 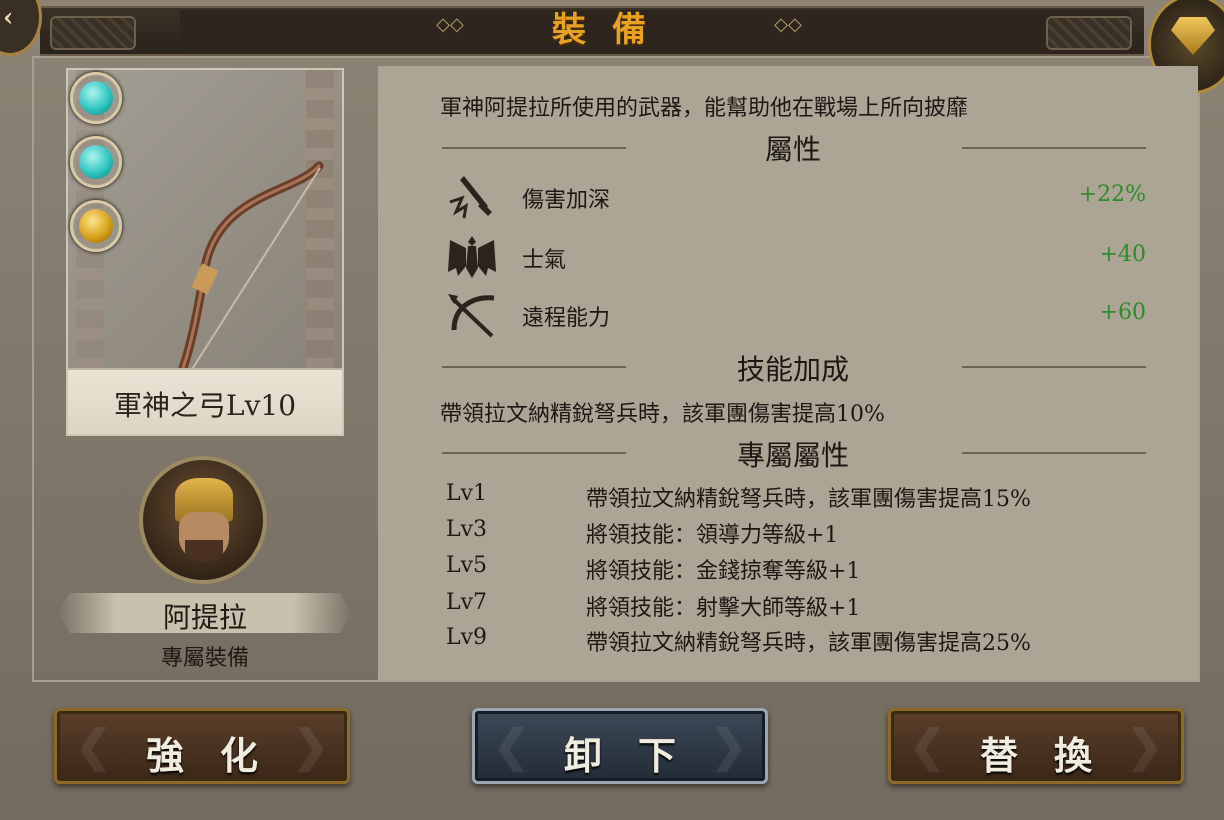 What do you see at coordinates (472, 257) in the screenshot?
I see `morale-eagle-icon` at bounding box center [472, 257].